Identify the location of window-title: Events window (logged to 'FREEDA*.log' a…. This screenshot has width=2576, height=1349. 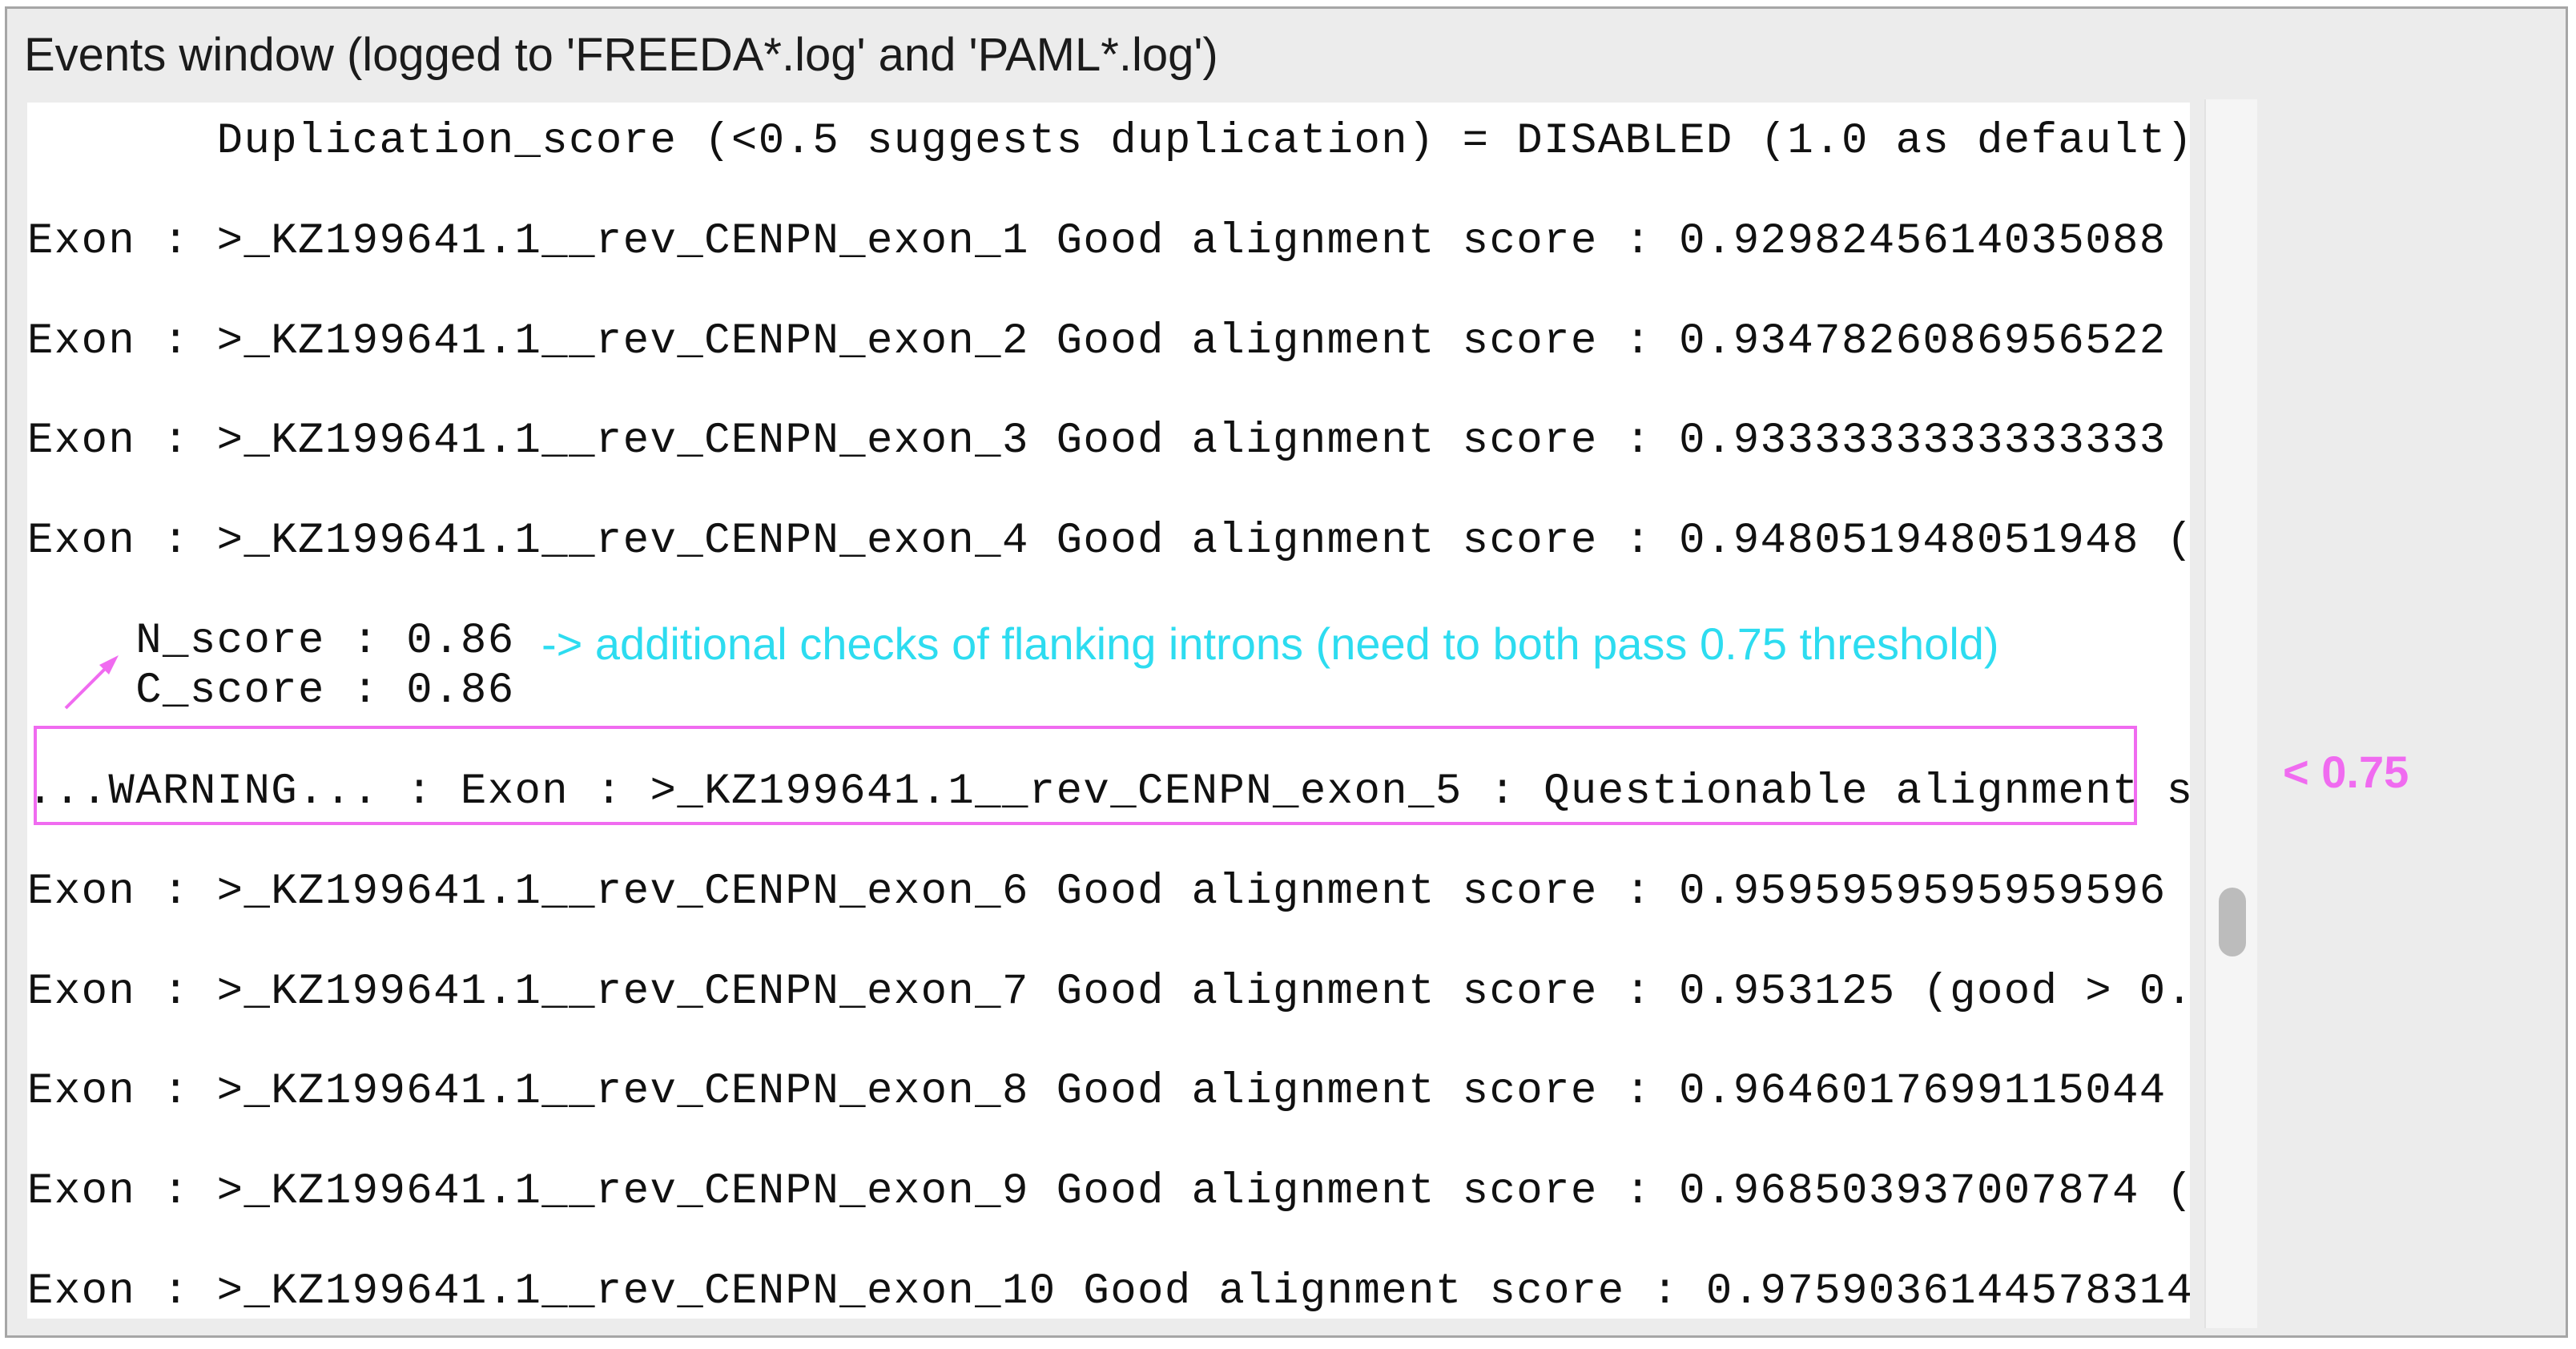
(621, 55).